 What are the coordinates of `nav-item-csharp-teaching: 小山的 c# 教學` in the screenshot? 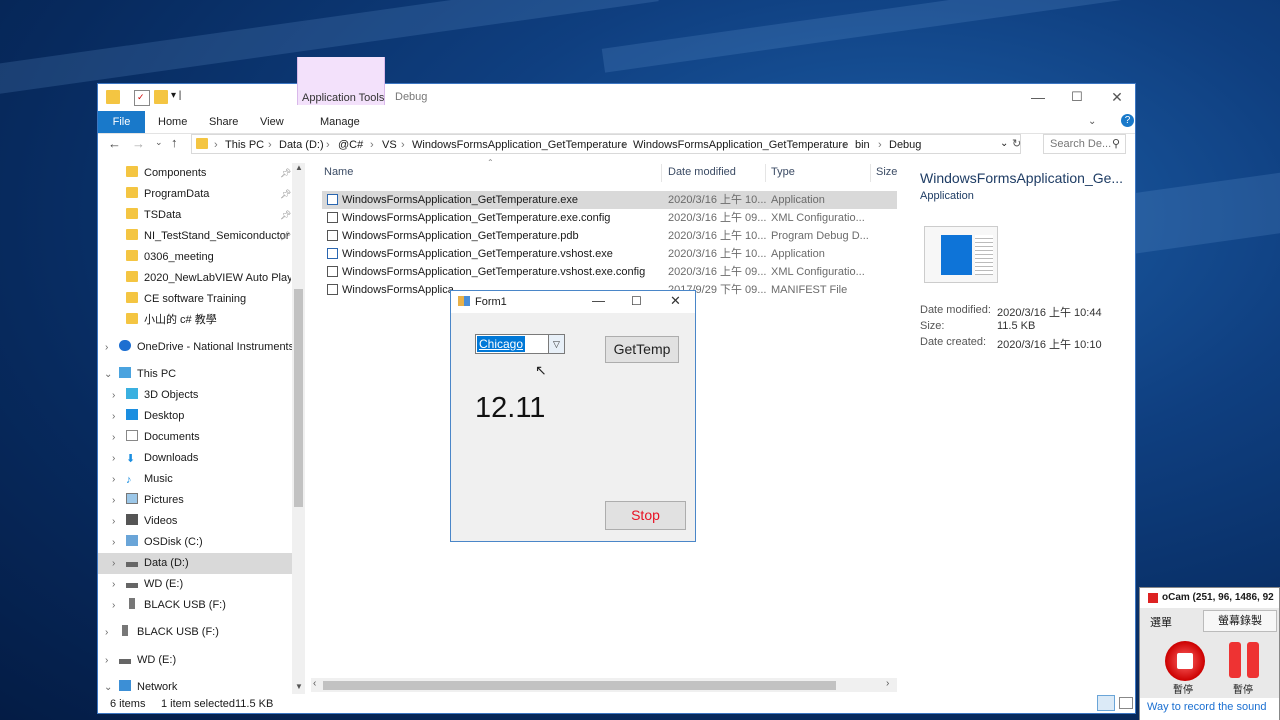 It's located at (171, 320).